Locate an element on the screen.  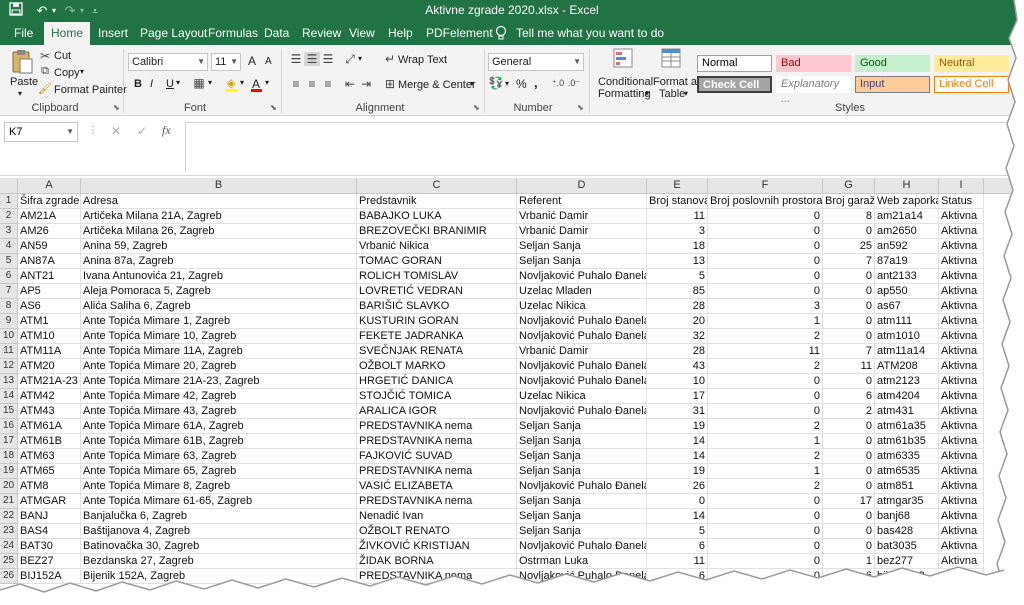
merge-center-button: Merge & Center is located at coordinates (437, 85).